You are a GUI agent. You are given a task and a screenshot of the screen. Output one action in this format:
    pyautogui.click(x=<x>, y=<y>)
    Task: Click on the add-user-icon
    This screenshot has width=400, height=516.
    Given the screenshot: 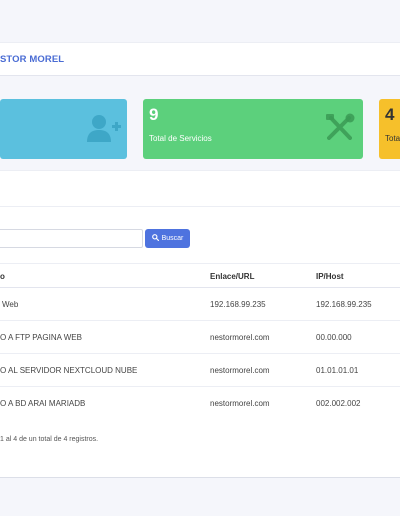 What is the action you would take?
    pyautogui.click(x=104, y=130)
    